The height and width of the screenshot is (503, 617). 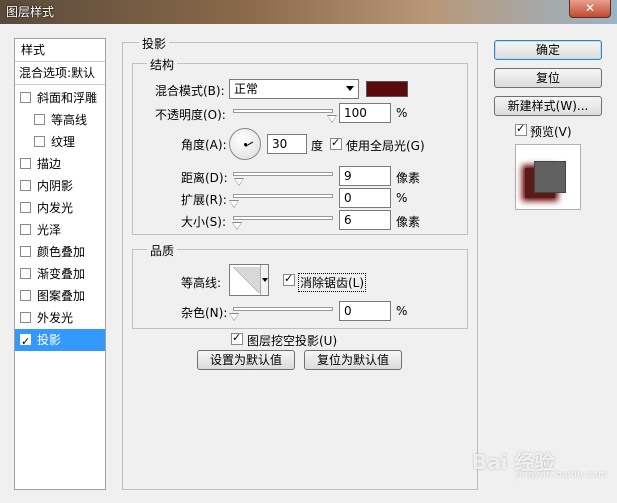 I want to click on outer-glow-checkbox, so click(x=25, y=317).